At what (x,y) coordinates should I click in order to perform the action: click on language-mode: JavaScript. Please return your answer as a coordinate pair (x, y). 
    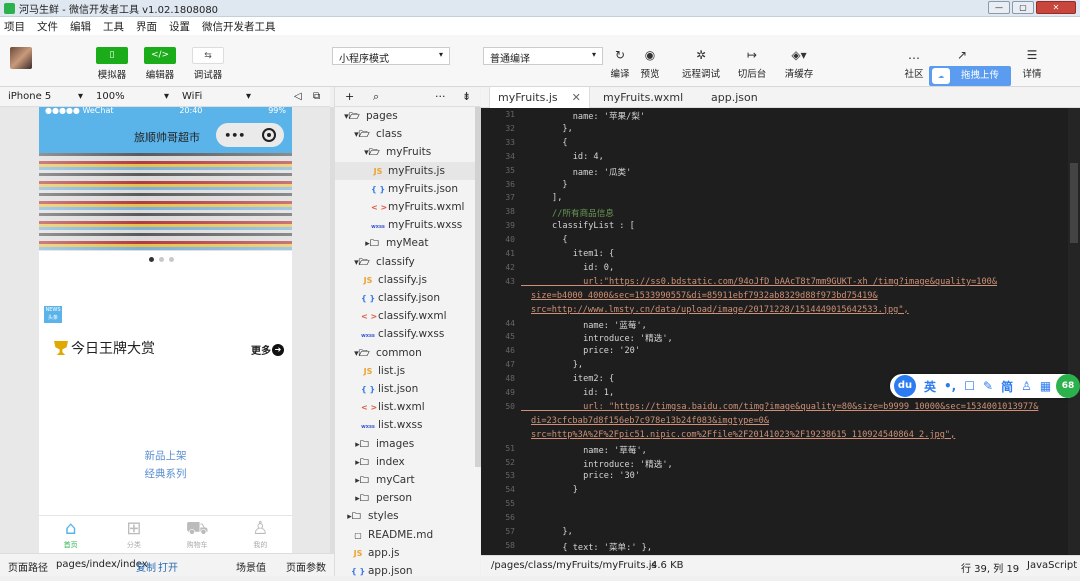
    Looking at the image, I should click on (1052, 565).